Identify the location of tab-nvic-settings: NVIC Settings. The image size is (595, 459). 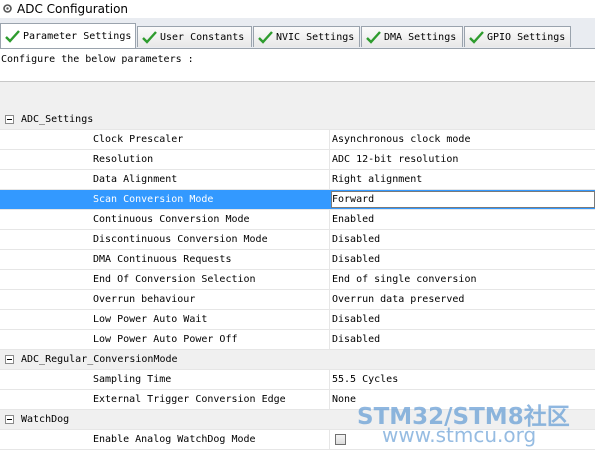
(306, 36).